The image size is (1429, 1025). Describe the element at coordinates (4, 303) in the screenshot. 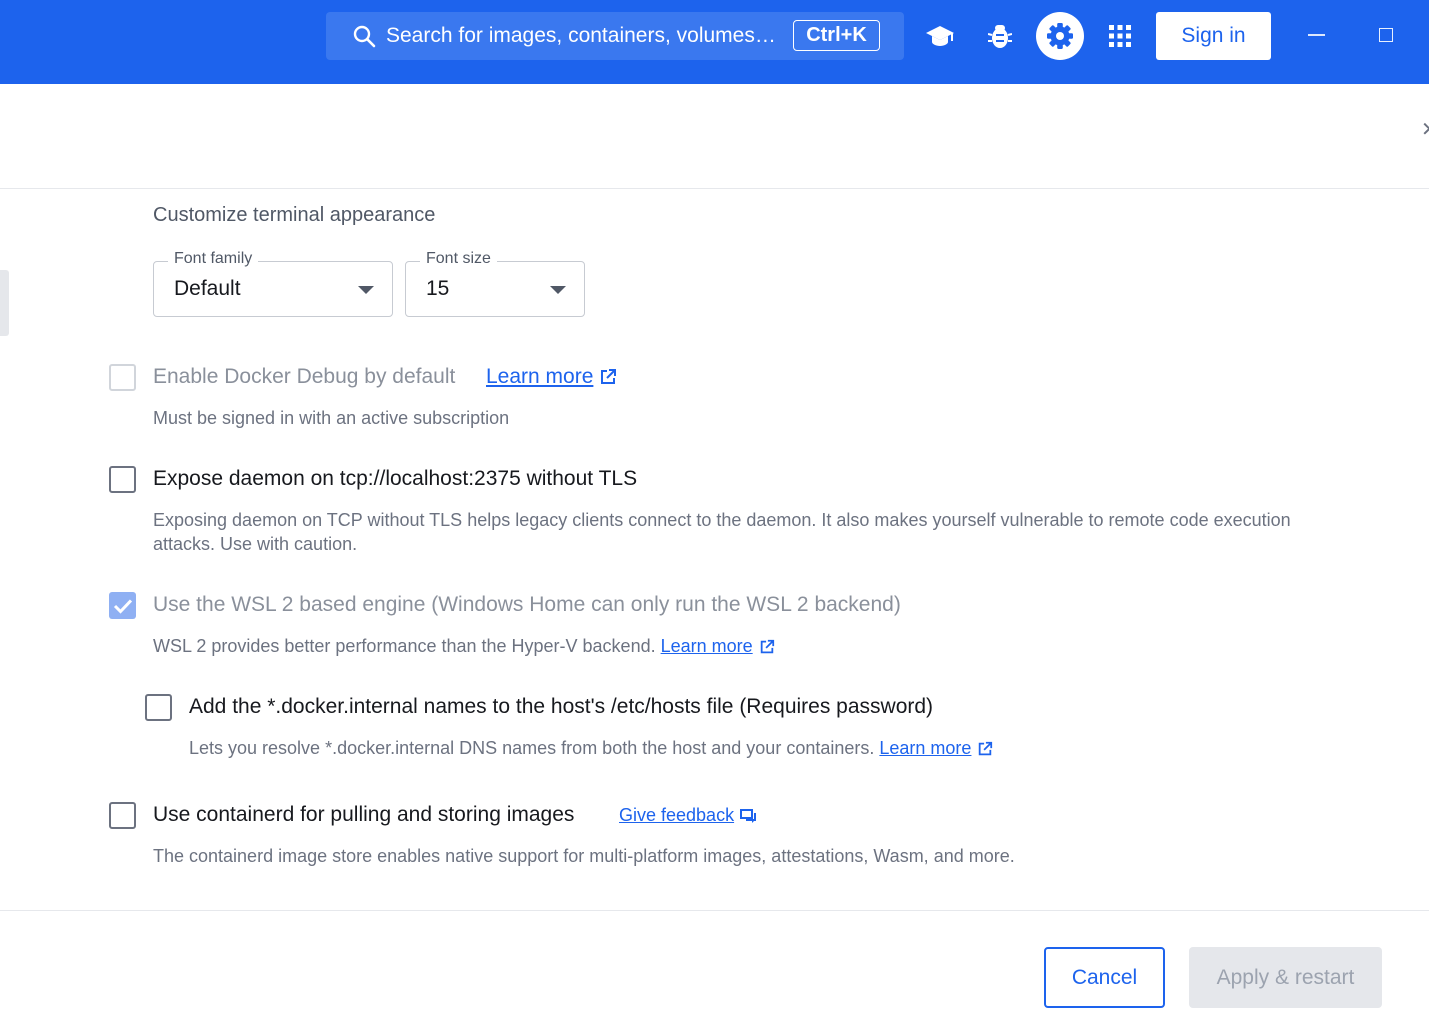

I see `sidebar-collapse-handle` at that location.